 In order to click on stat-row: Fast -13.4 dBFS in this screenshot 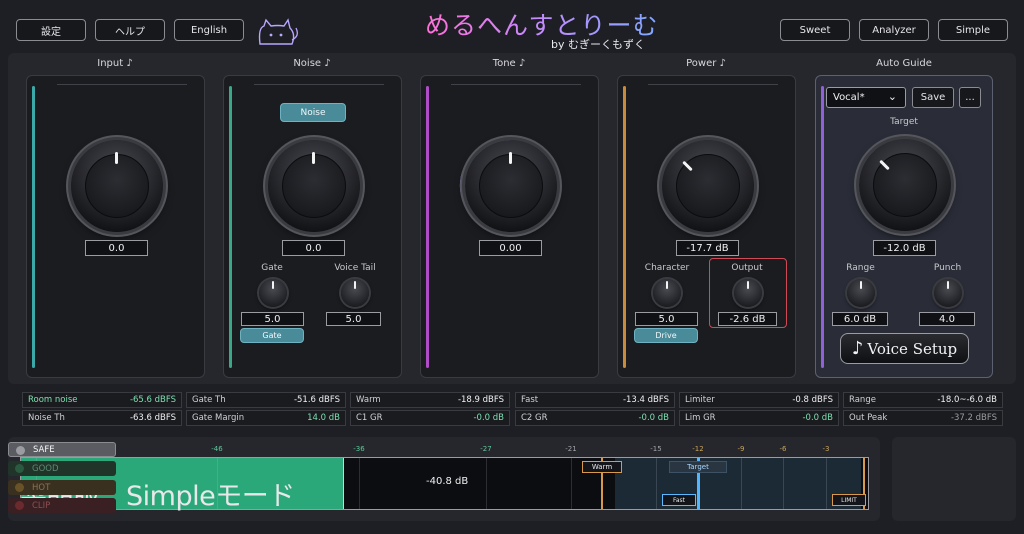, I will do `click(595, 400)`.